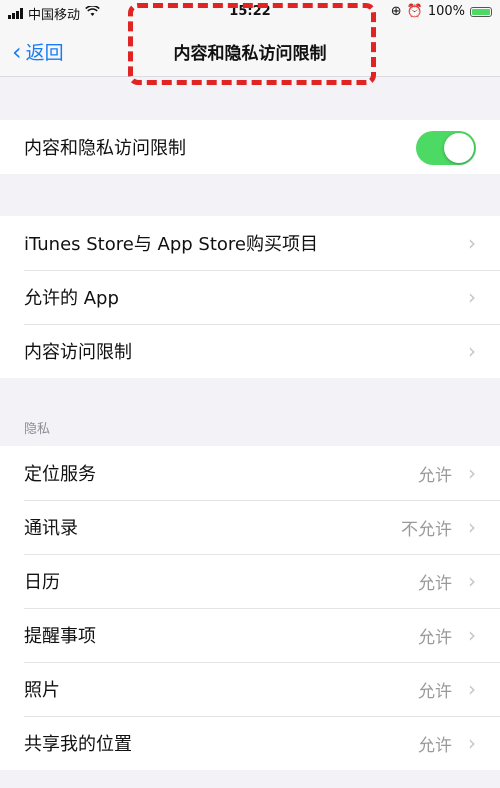  What do you see at coordinates (250, 527) in the screenshot?
I see `list-item-contacts: 通讯录 不允许 ›` at bounding box center [250, 527].